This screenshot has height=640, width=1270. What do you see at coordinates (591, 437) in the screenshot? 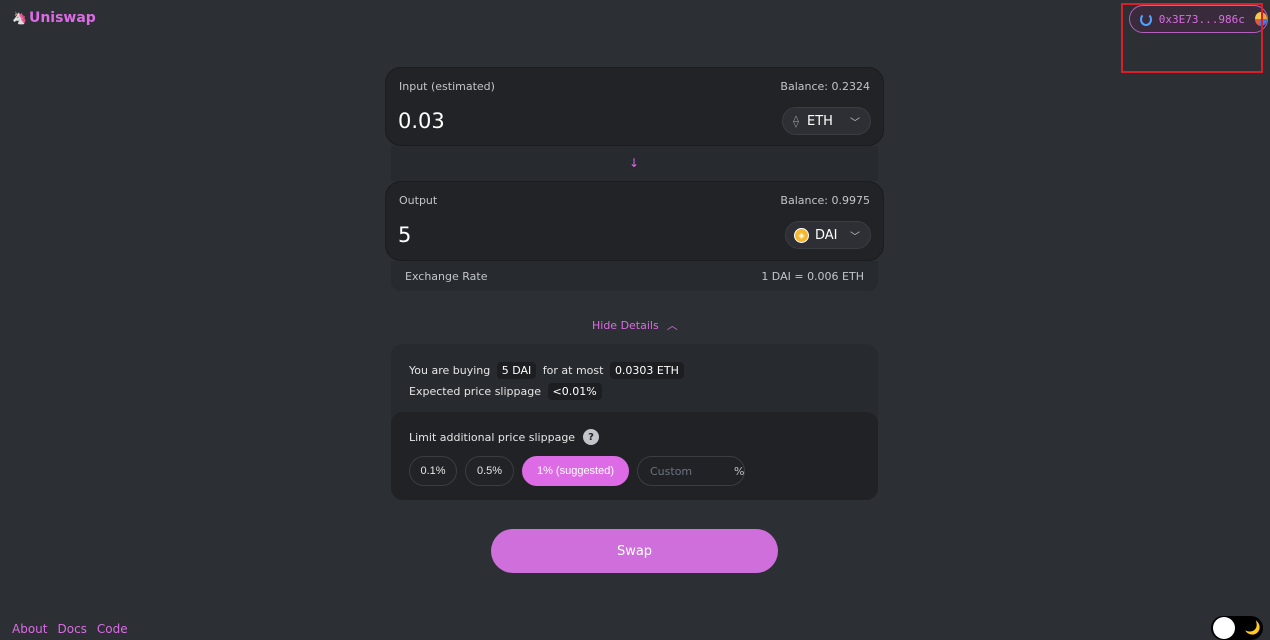
I see `help-icon: ?` at bounding box center [591, 437].